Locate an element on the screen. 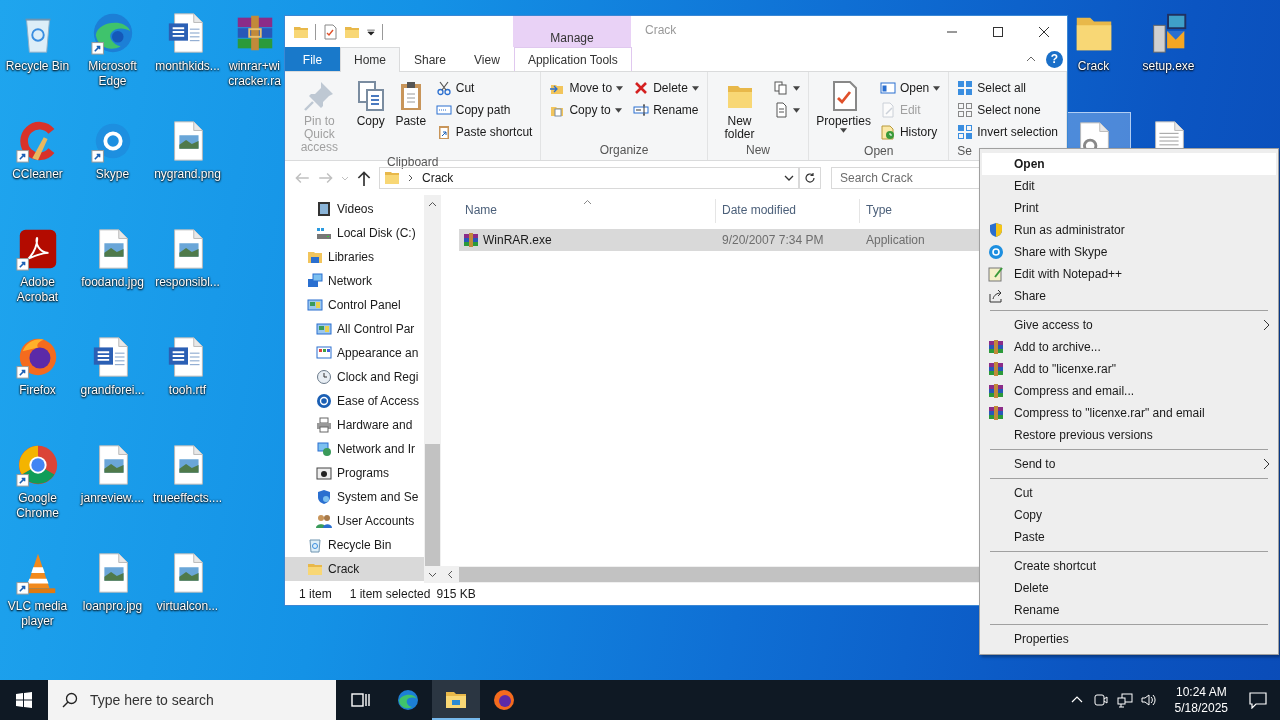 The image size is (1280, 720). nav-item: System and Se is located at coordinates (354, 497).